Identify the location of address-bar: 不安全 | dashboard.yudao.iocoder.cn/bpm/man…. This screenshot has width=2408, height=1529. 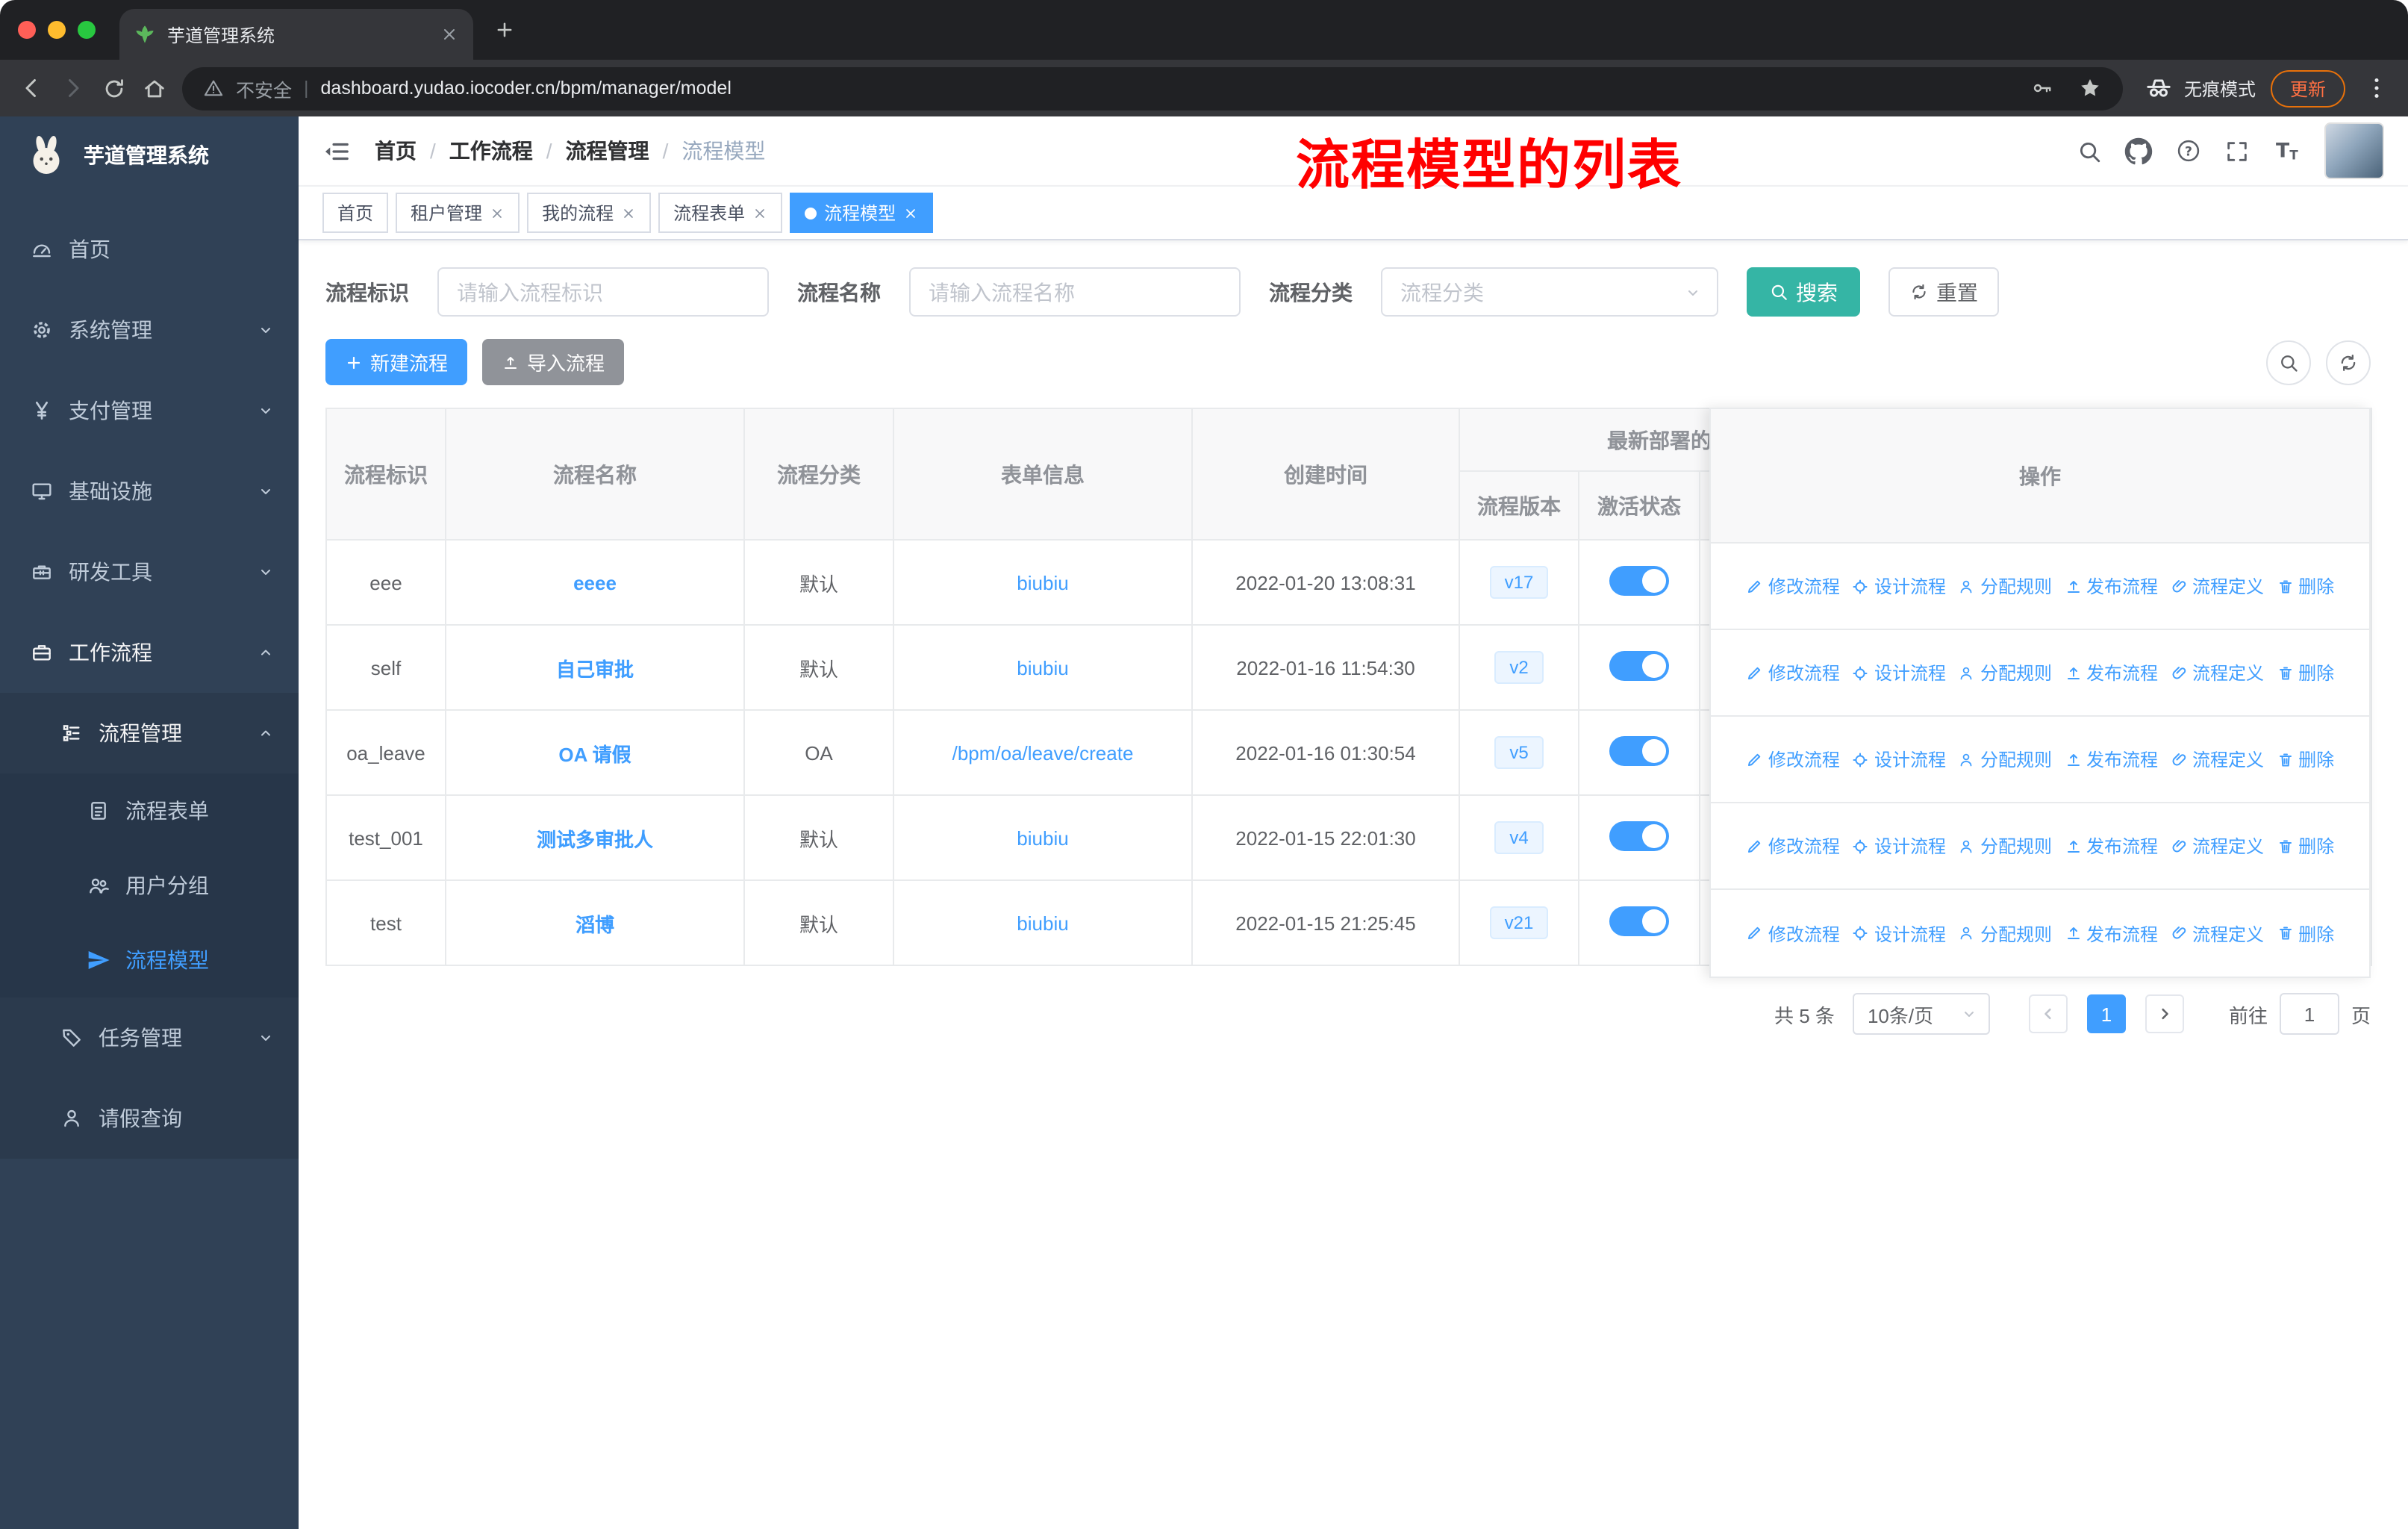
(1152, 88).